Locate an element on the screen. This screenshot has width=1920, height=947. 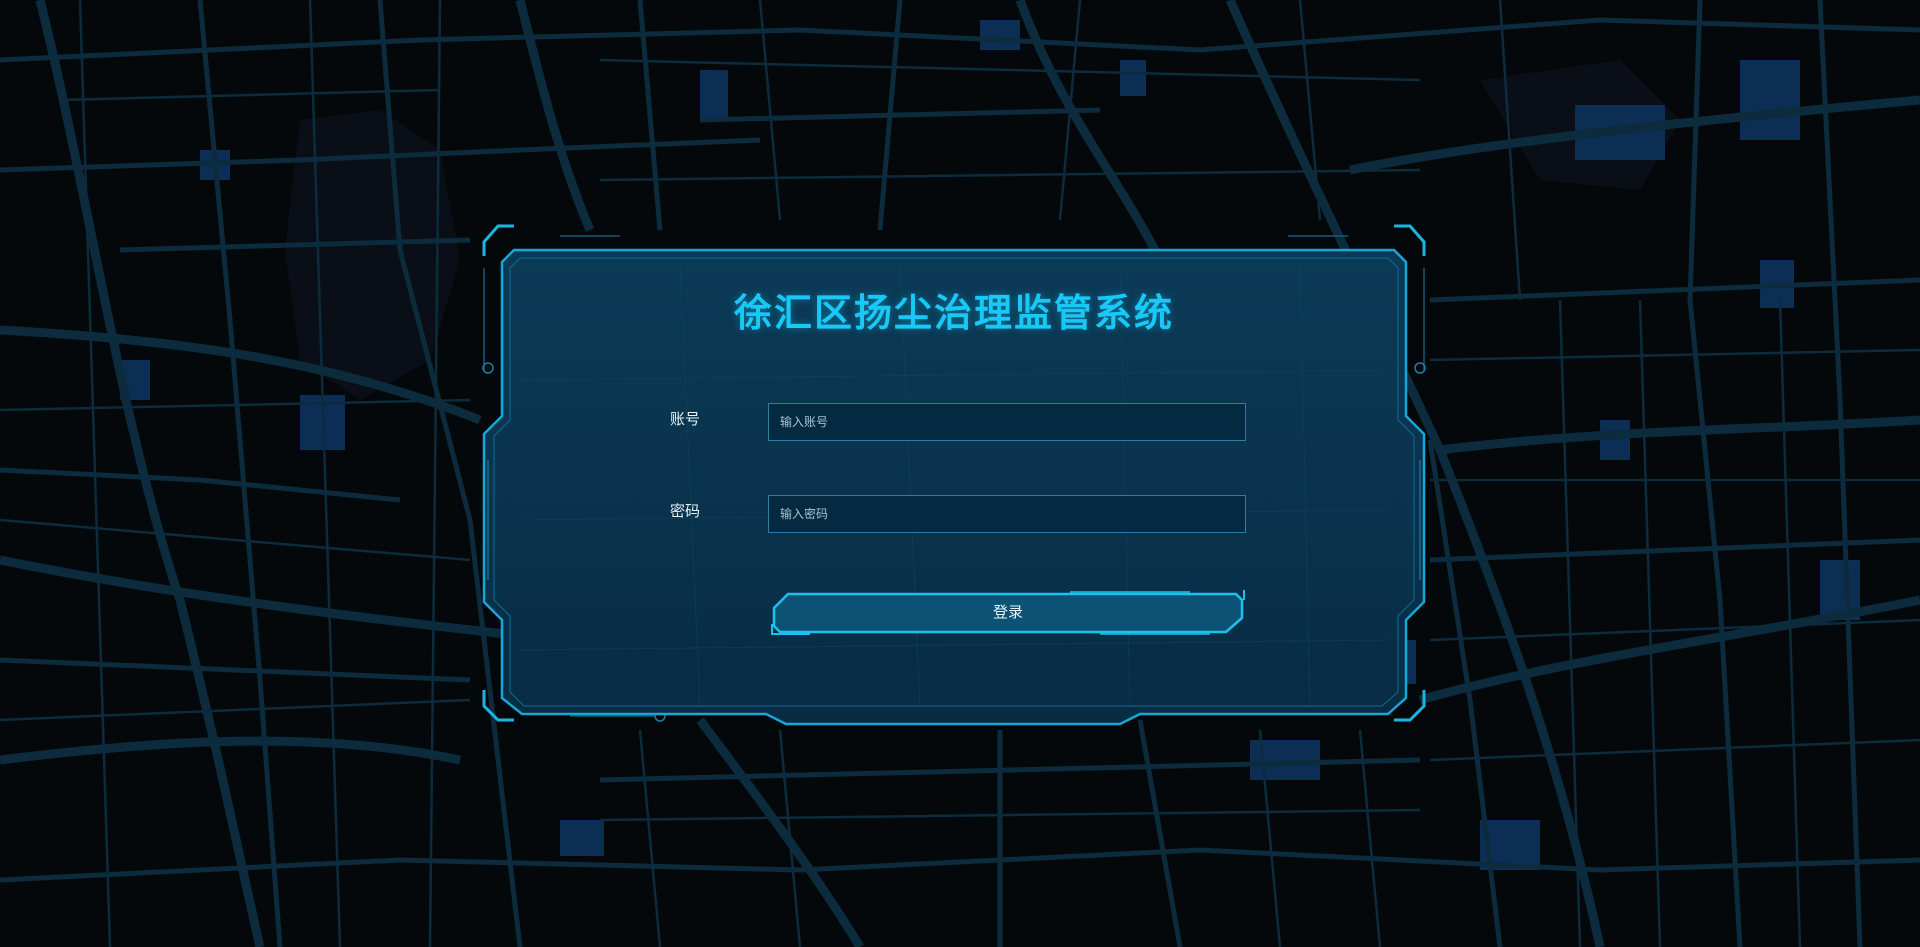
account-label: 账号 is located at coordinates (685, 419).